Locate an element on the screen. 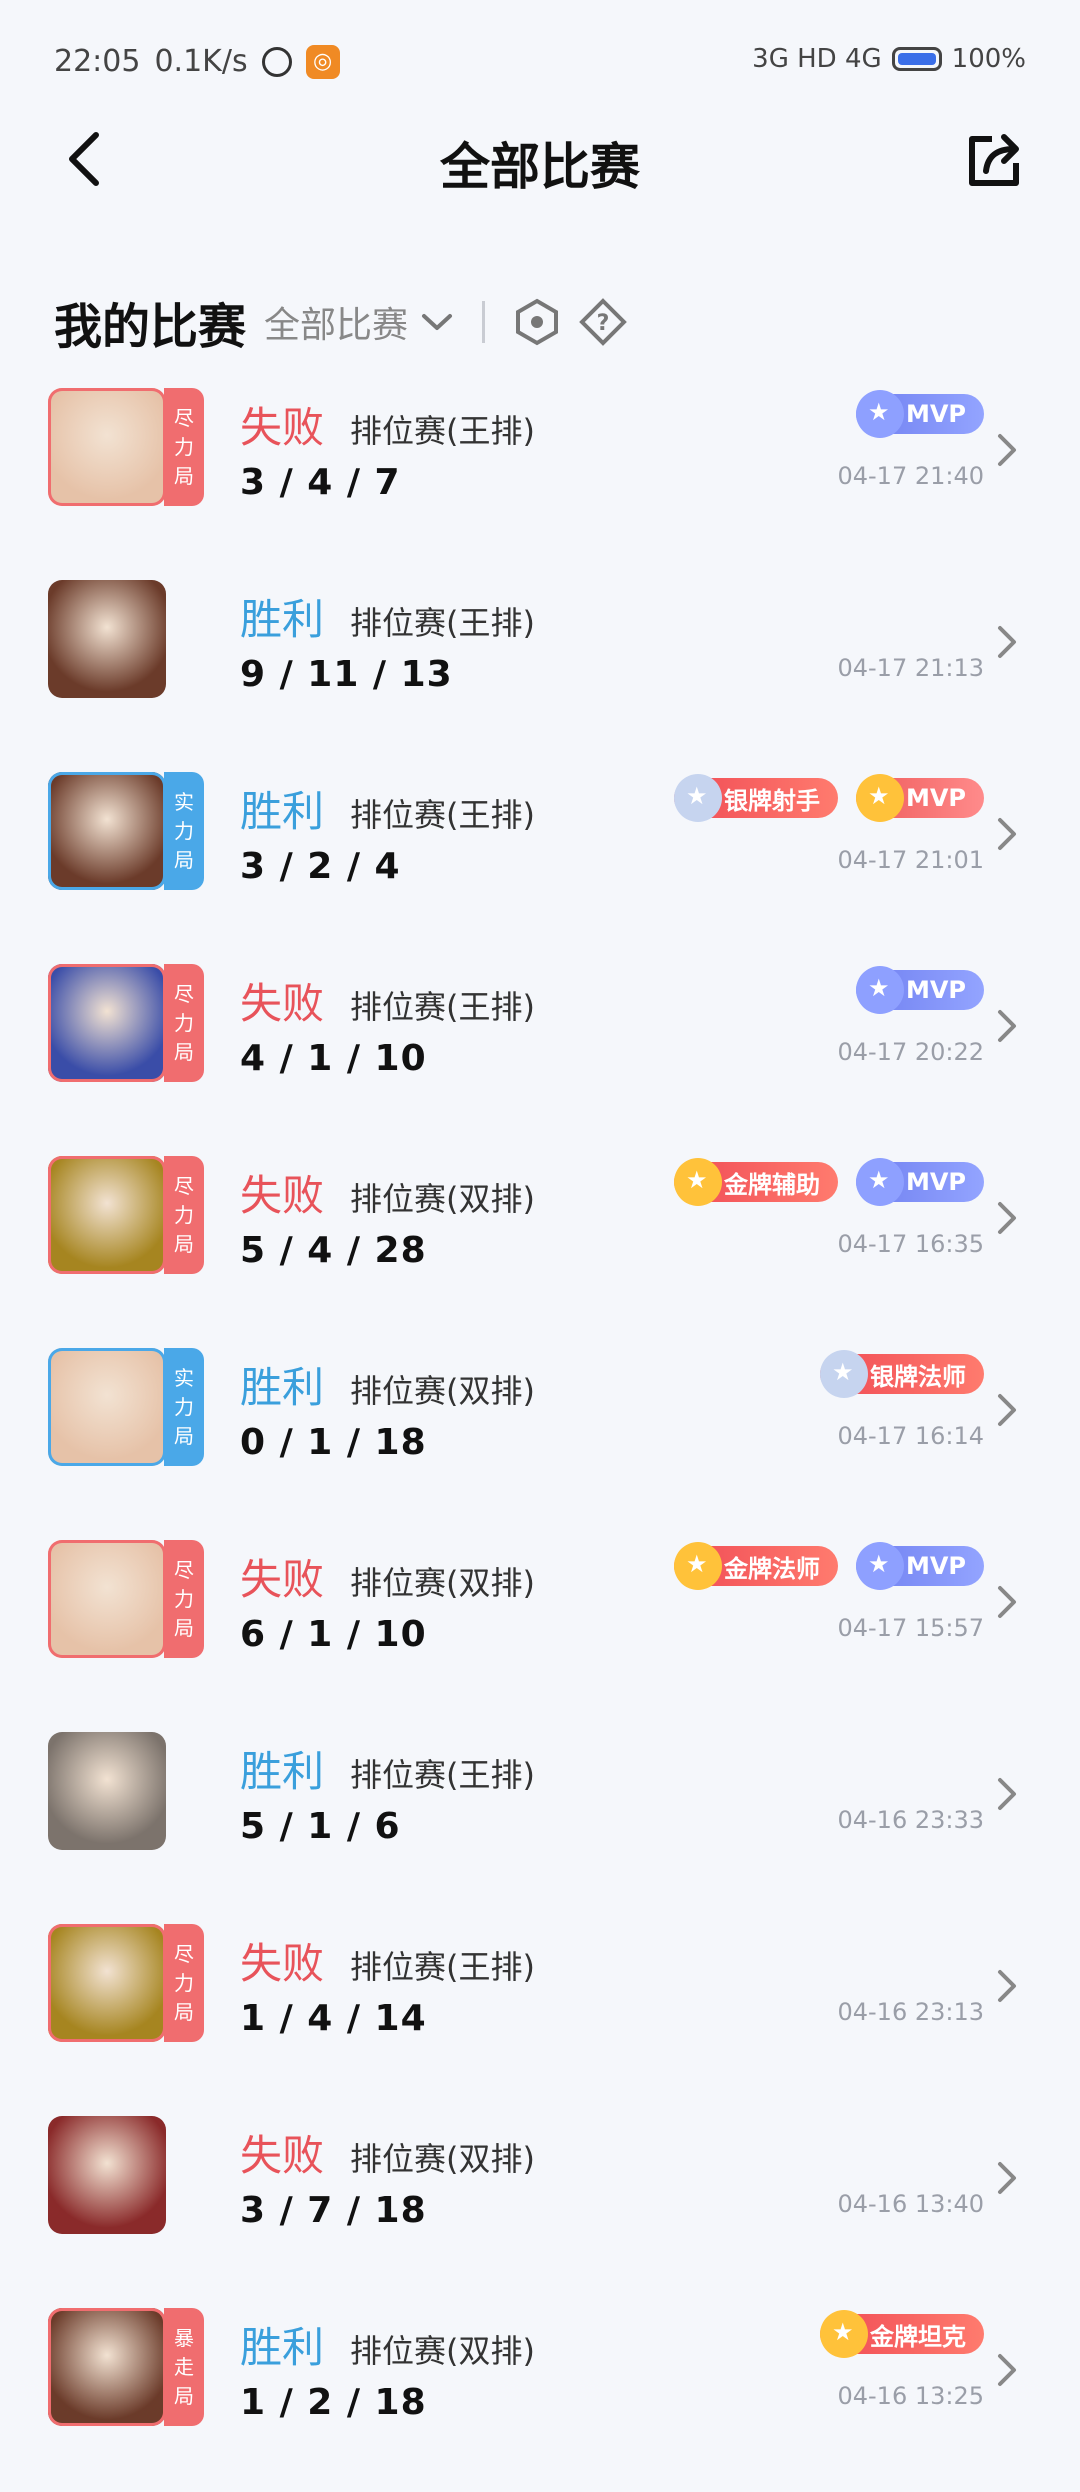 Image resolution: width=1080 pixels, height=2492 pixels. match-time: 04-16 13:25 is located at coordinates (910, 2396).